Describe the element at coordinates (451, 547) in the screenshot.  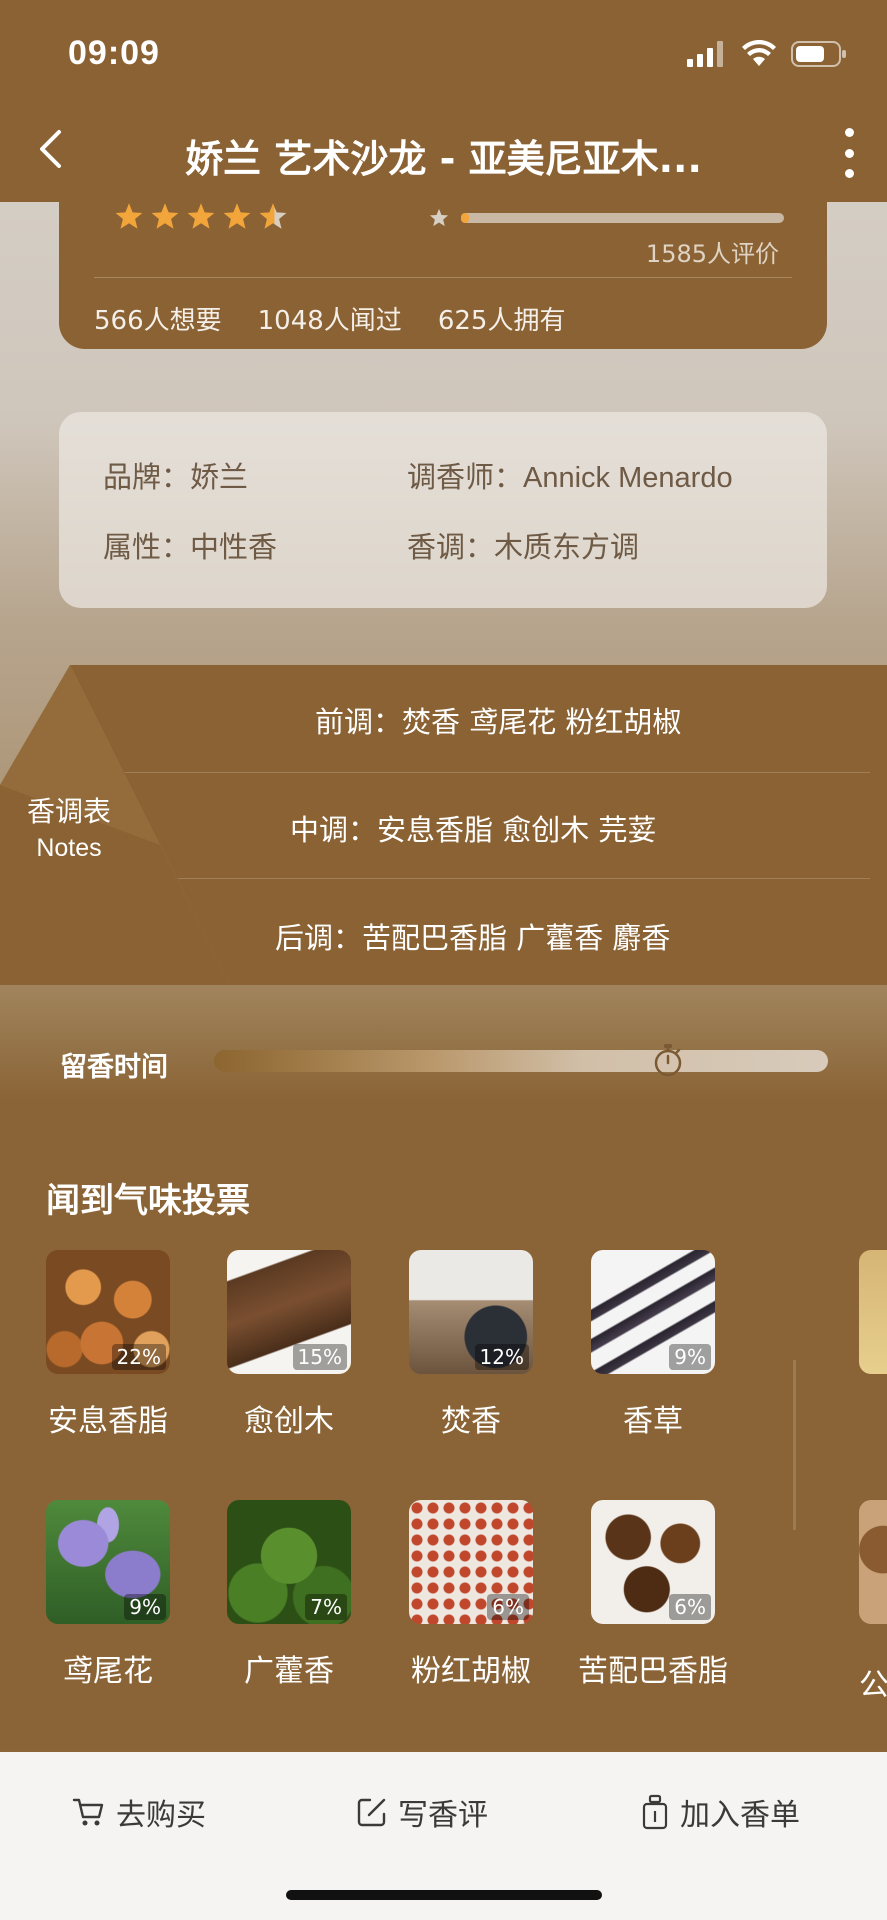
I see `family-label: 香调：` at that location.